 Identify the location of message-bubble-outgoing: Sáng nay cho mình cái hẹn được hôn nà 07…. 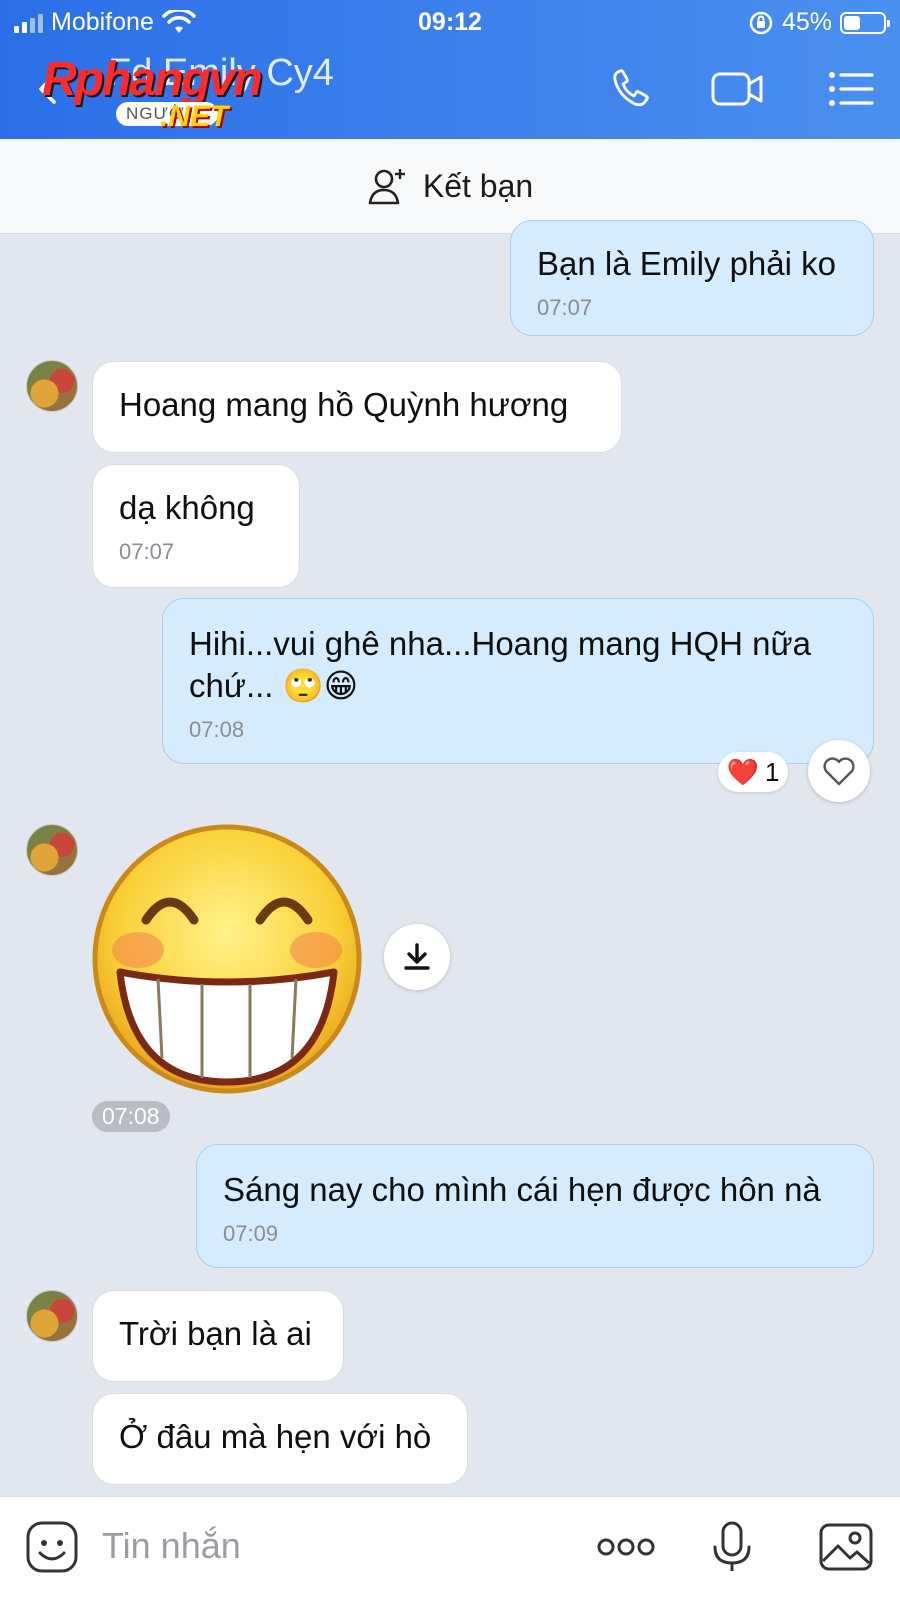
(535, 1206).